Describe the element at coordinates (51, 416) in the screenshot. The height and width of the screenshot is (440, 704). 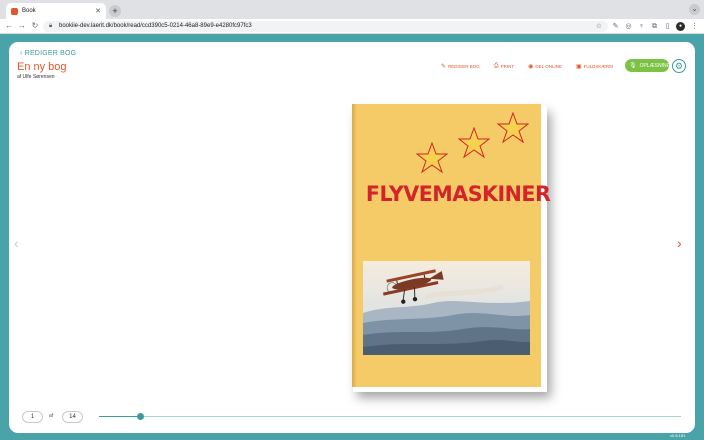
I see `page-of-label: af` at that location.